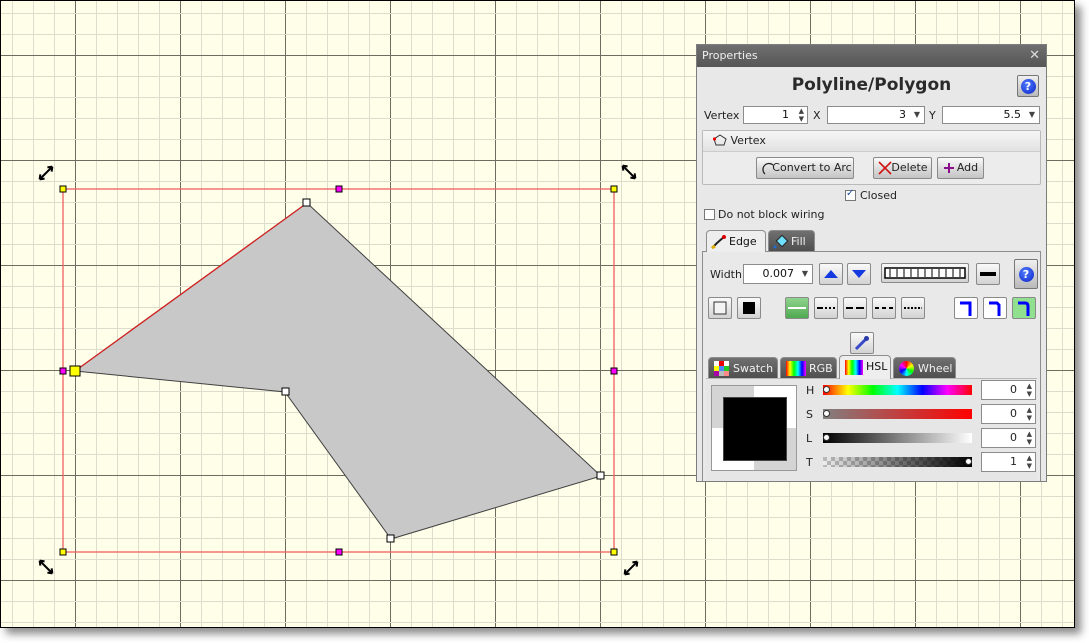 The image size is (1089, 643). I want to click on plus-icon, so click(949, 168).